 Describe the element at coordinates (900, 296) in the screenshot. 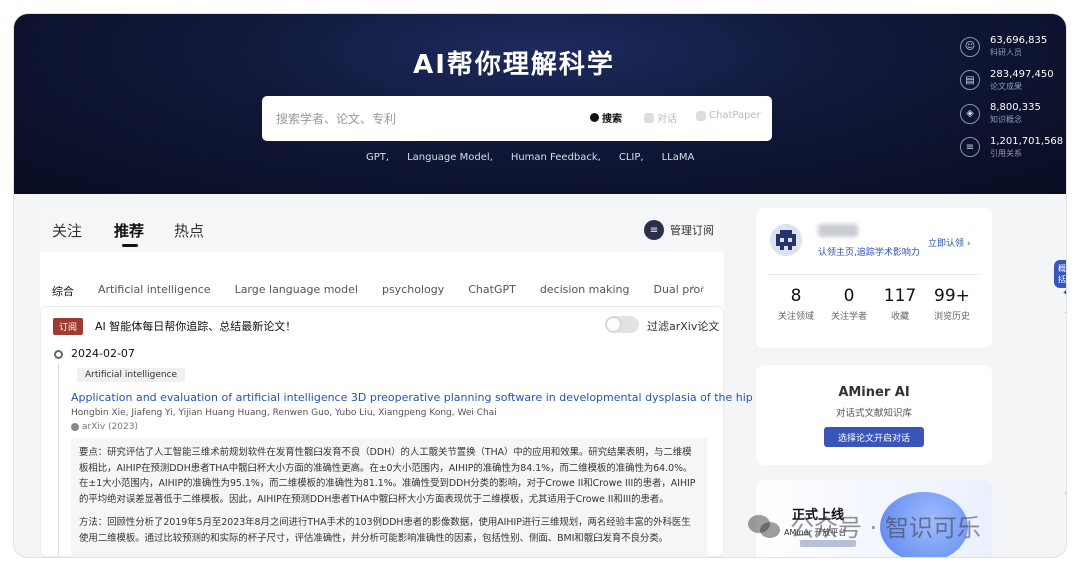

I see `pstat-value: 117` at that location.